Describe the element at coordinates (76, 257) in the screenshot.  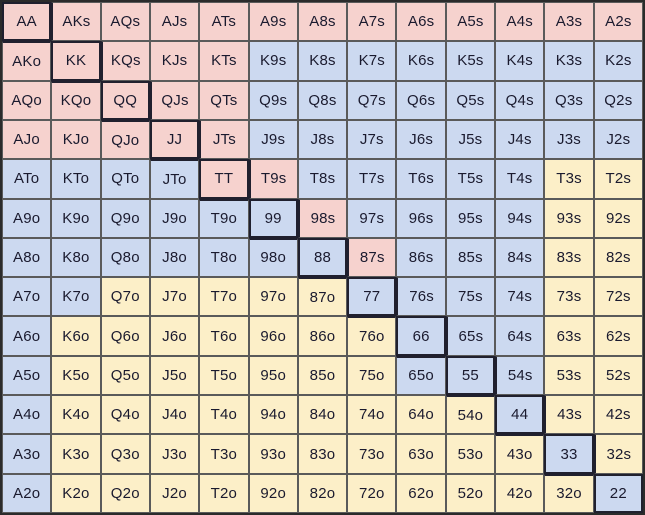
I see `hand-cell-k8o: K8o` at that location.